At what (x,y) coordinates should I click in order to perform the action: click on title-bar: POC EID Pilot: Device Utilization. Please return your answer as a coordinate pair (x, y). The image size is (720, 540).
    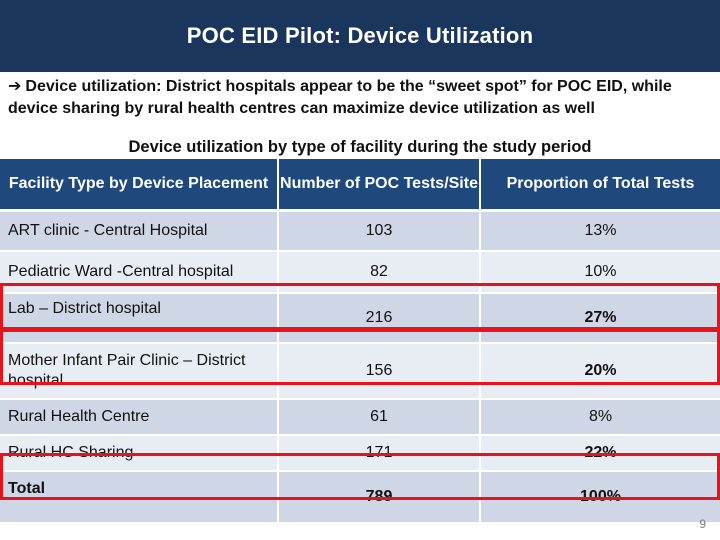
    Looking at the image, I should click on (360, 36).